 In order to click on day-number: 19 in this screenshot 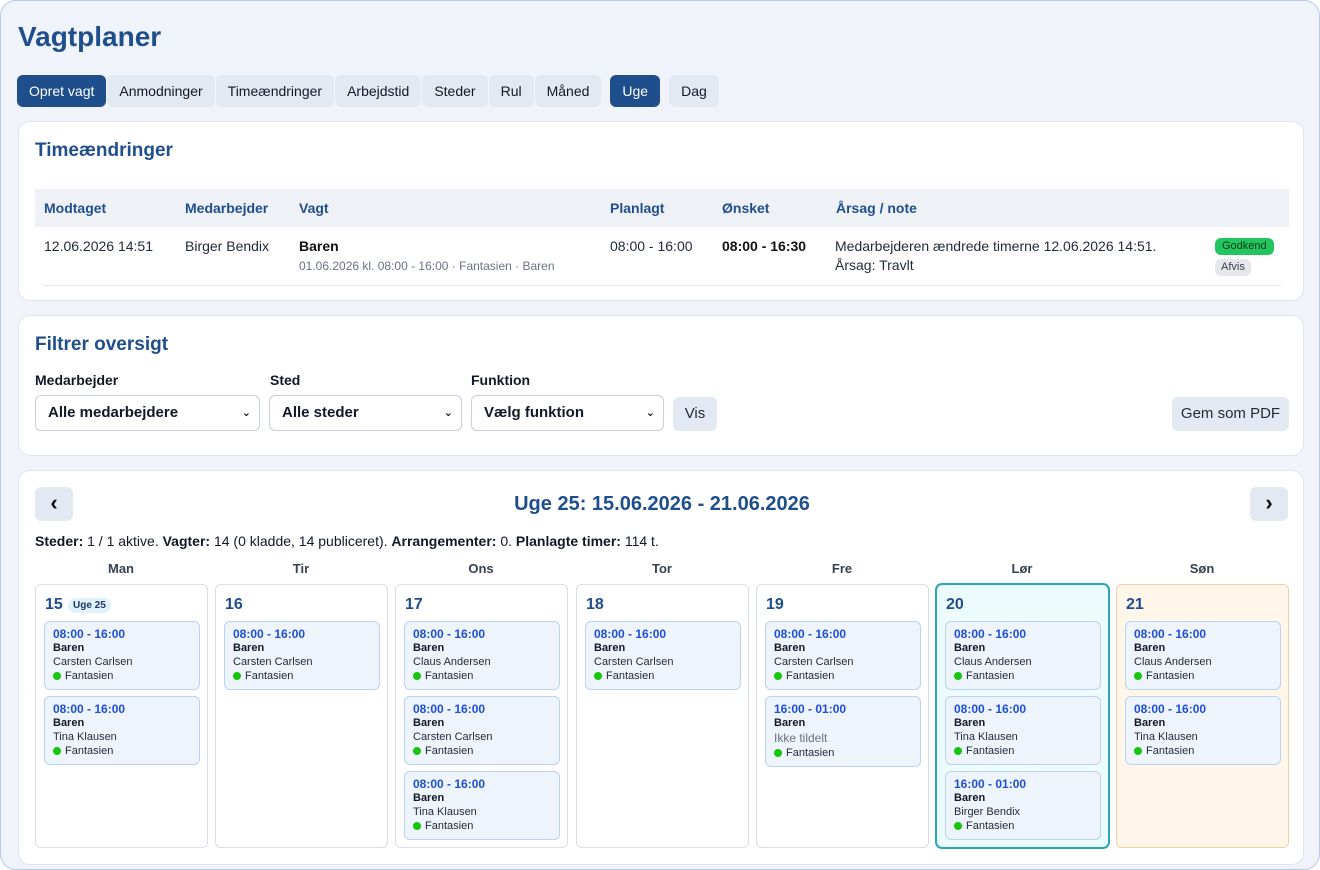, I will do `click(775, 604)`.